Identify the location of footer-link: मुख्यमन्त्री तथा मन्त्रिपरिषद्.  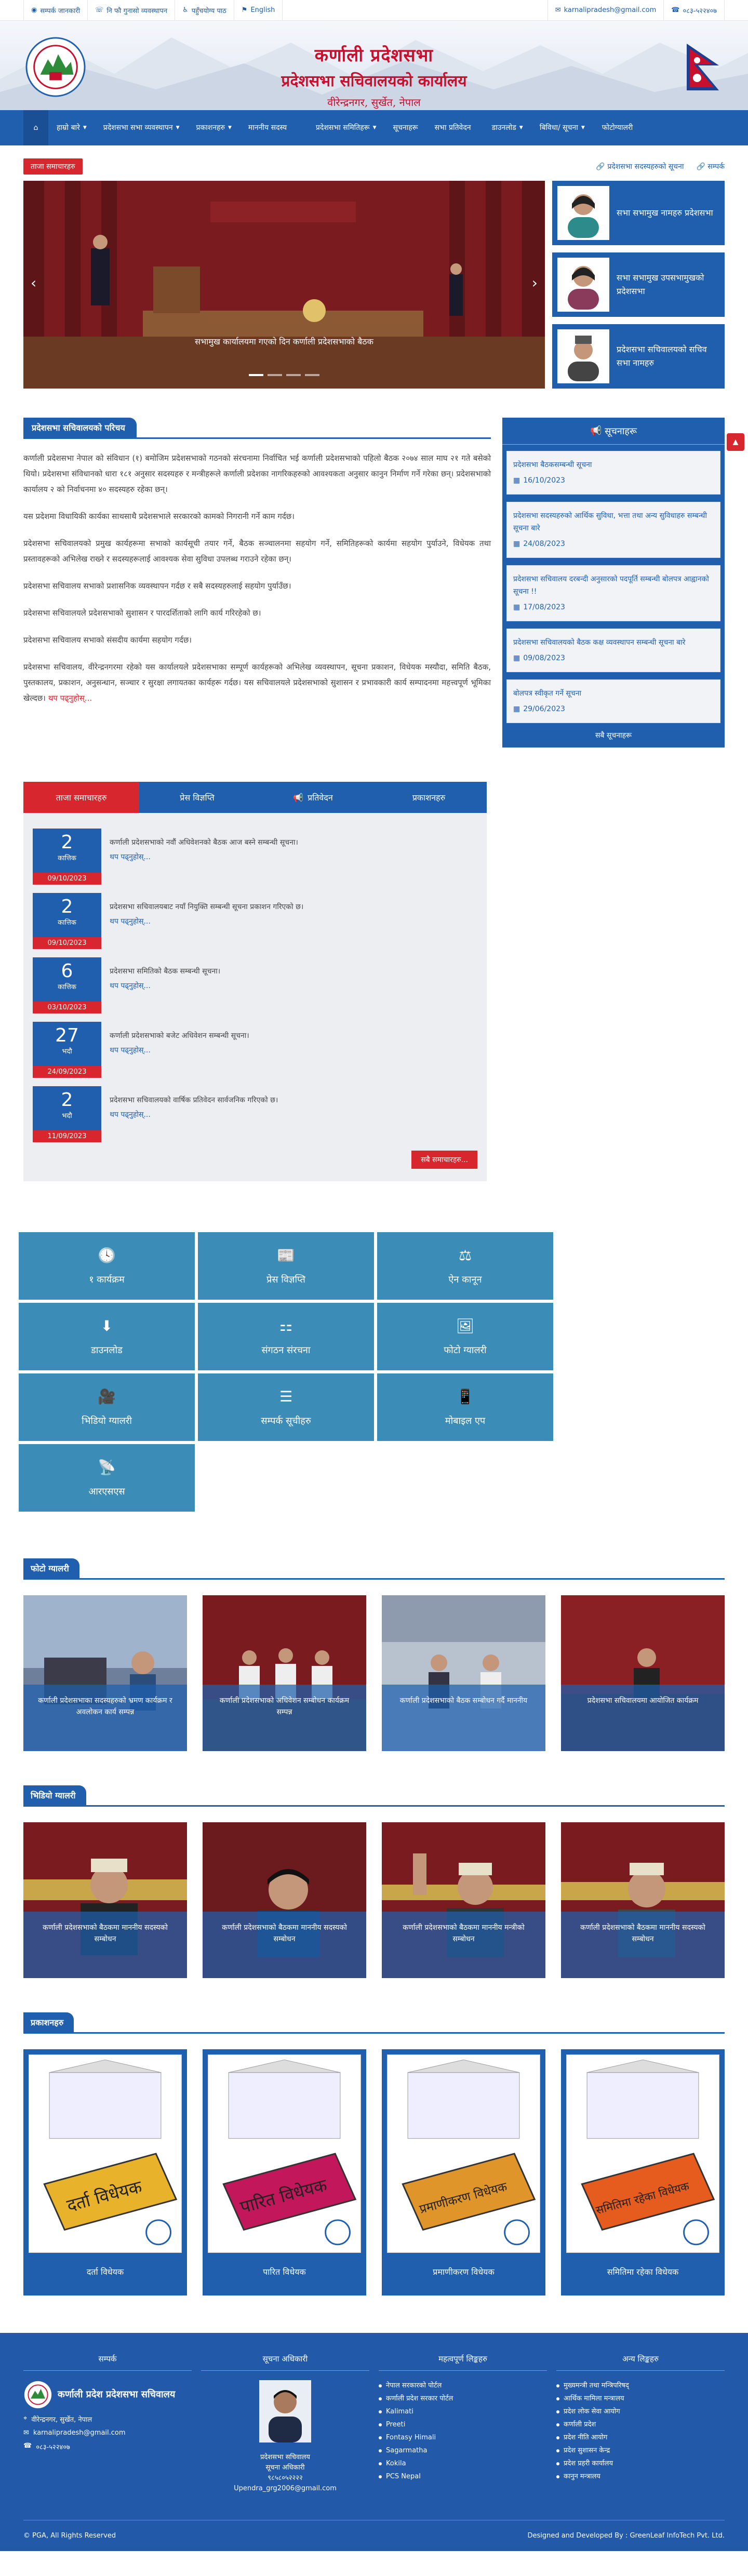
(640, 2385).